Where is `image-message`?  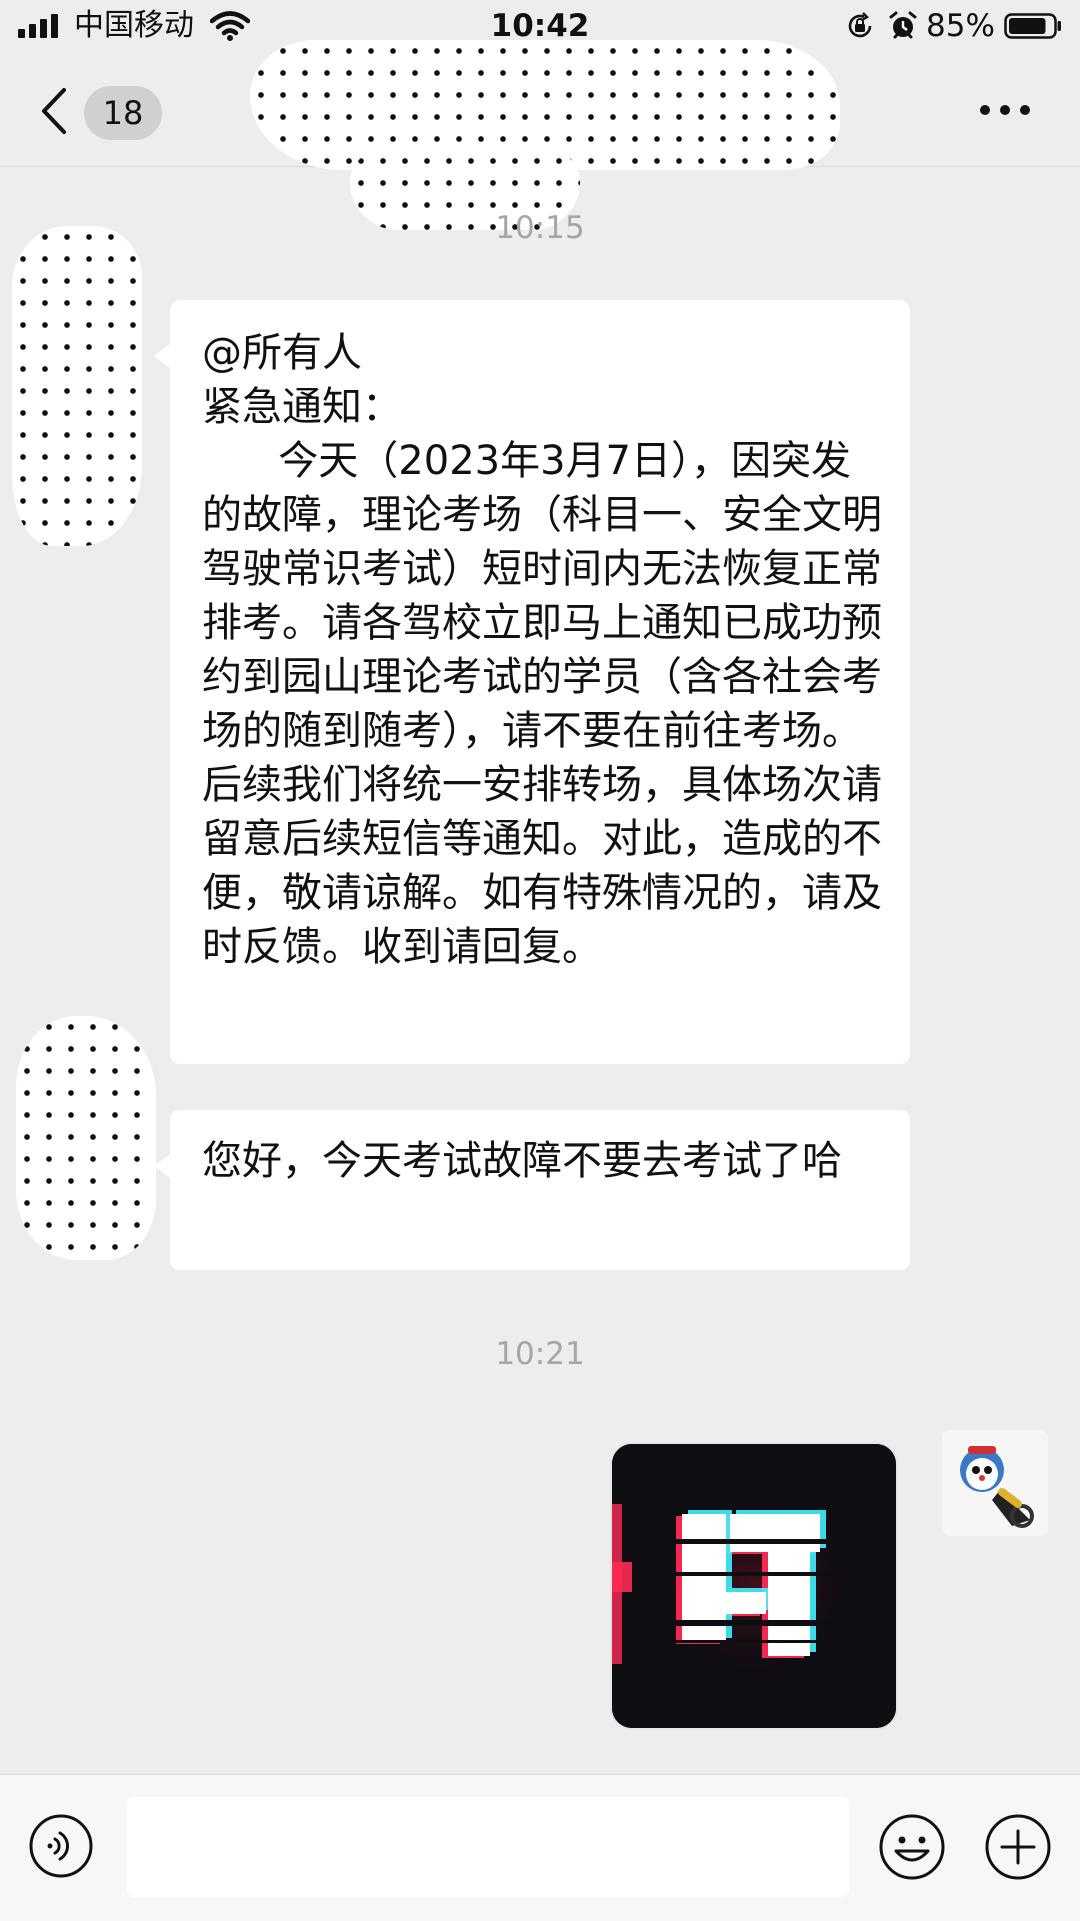
image-message is located at coordinates (754, 1586).